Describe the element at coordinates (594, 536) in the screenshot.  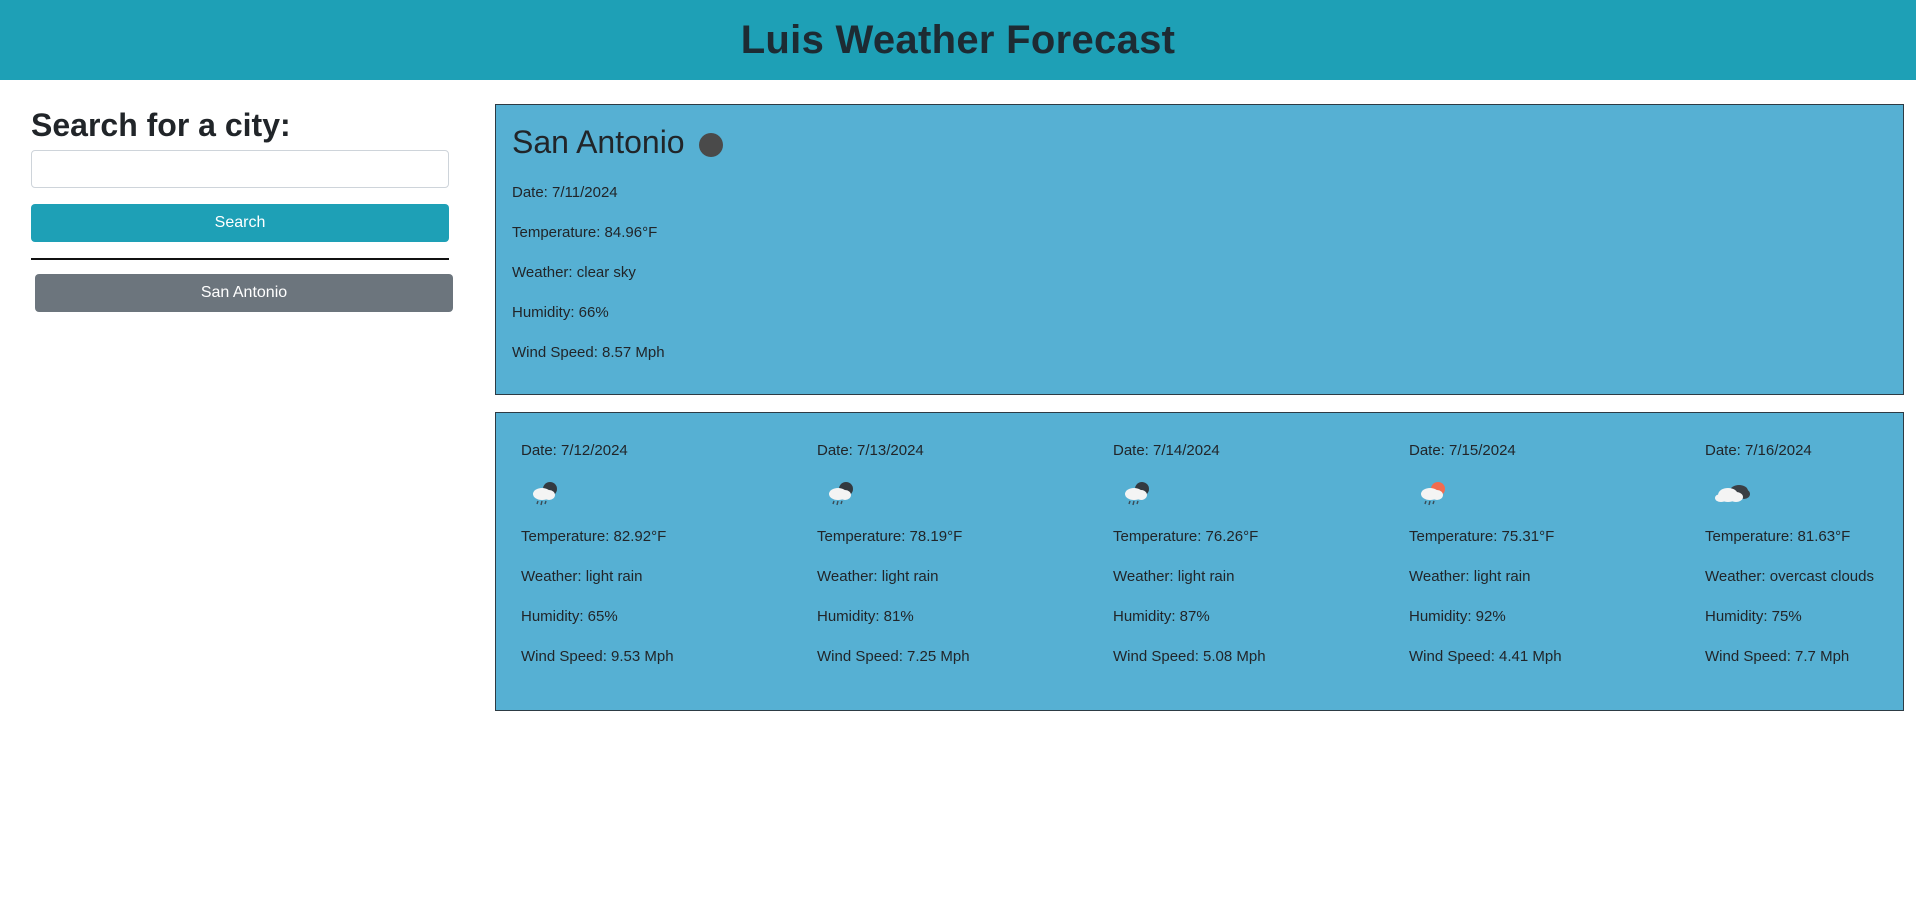
I see `forecast-temperature: Temperature: 82.92°F` at that location.